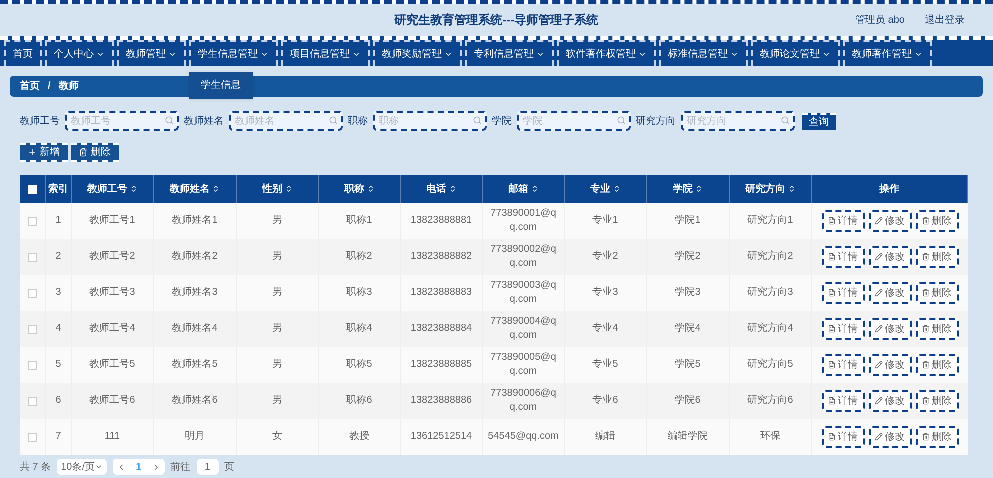  Describe the element at coordinates (286, 121) in the screenshot. I see `search-field: 教师姓名` at that location.